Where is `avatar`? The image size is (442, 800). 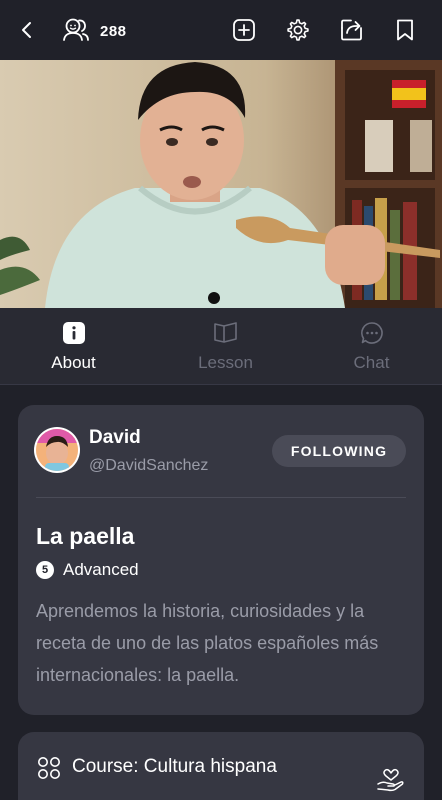
avatar is located at coordinates (57, 450).